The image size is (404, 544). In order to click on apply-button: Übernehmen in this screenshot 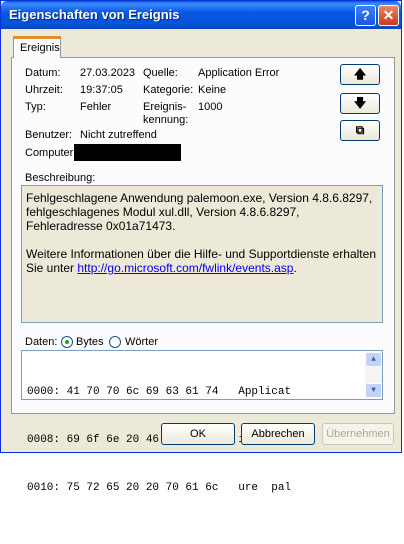, I will do `click(358, 434)`.